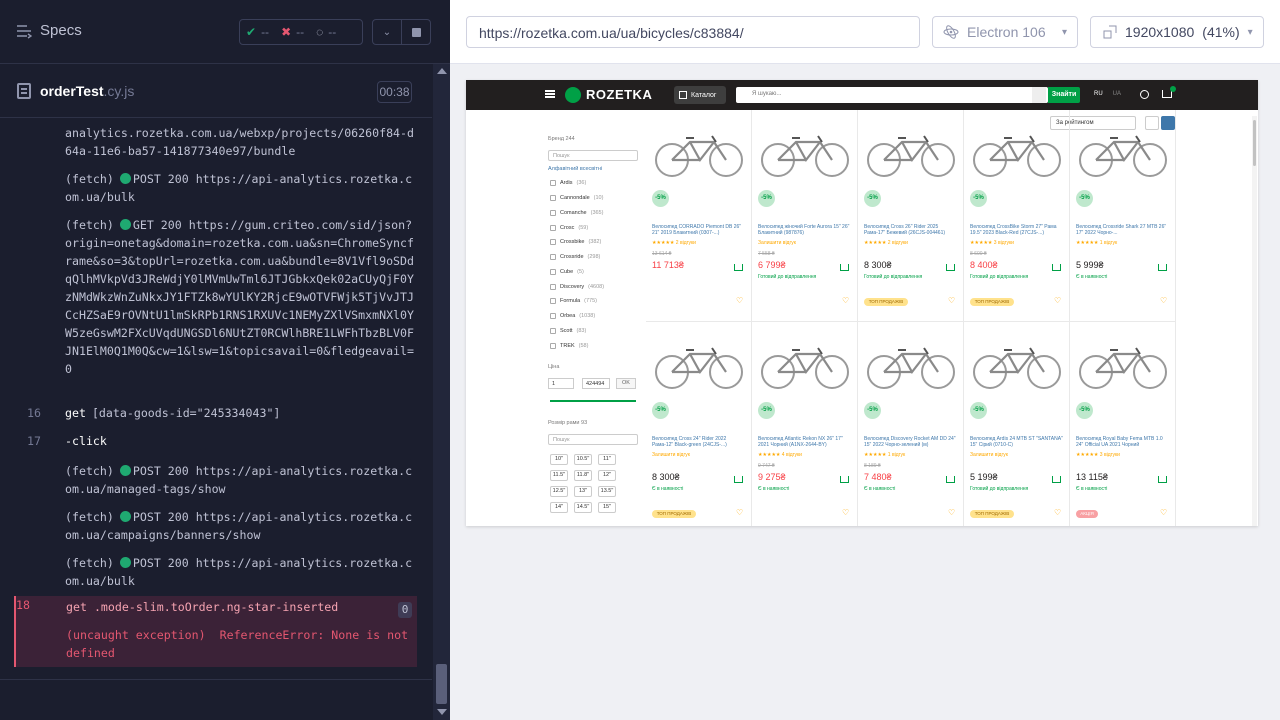 Image resolution: width=1280 pixels, height=720 pixels. I want to click on brand-filter-title: Бренд 244, so click(561, 139).